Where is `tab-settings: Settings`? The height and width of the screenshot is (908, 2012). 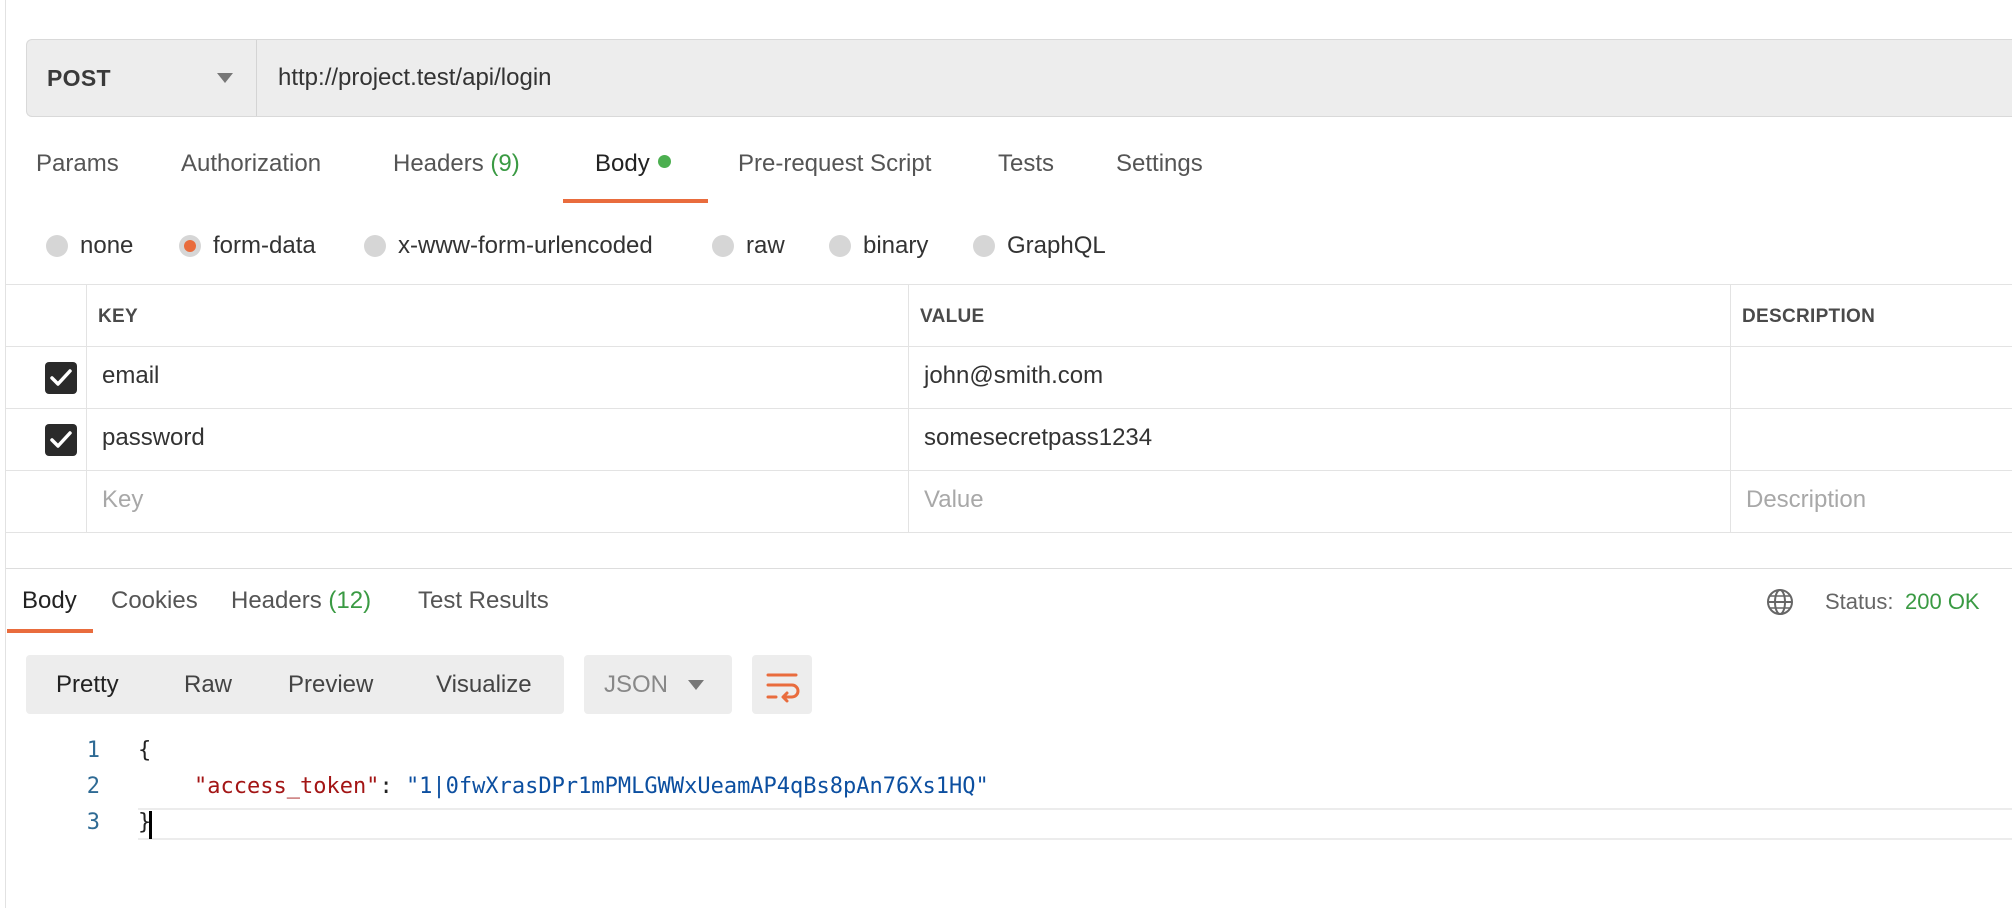
tab-settings: Settings is located at coordinates (1159, 172).